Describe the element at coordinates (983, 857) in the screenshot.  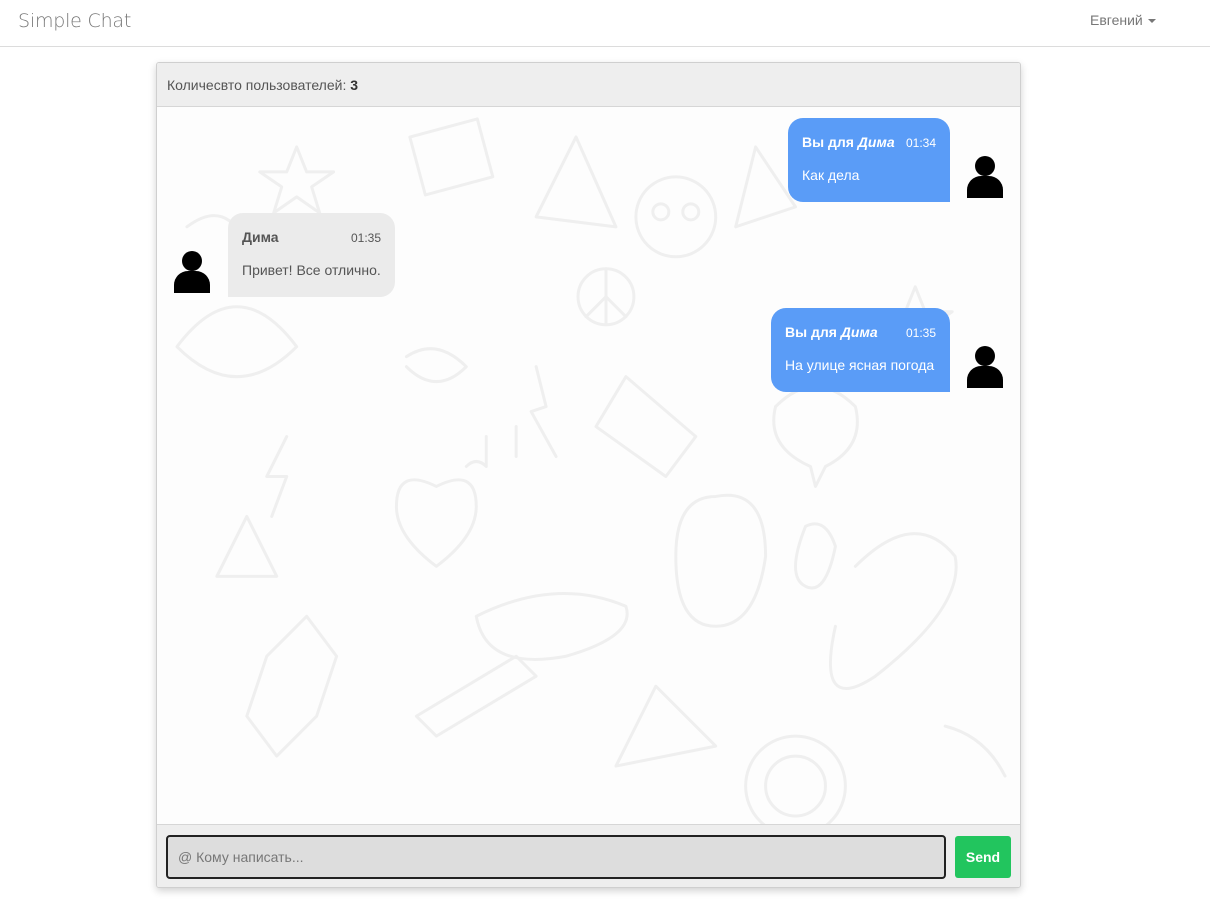
I see `send-button: Send` at that location.